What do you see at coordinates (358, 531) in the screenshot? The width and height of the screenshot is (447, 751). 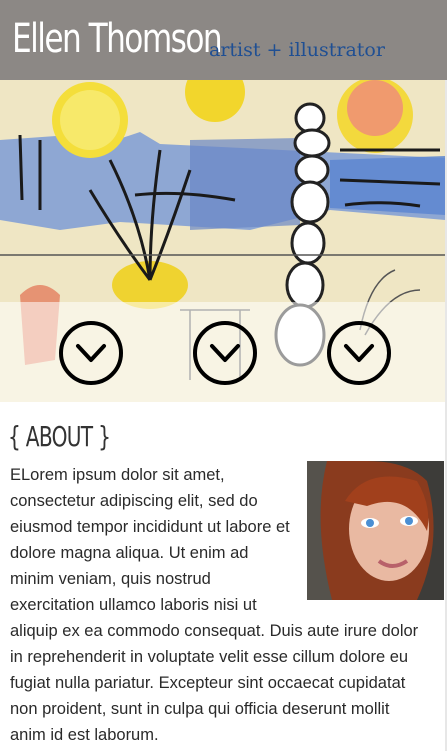 I see `photo-float-spacer` at bounding box center [358, 531].